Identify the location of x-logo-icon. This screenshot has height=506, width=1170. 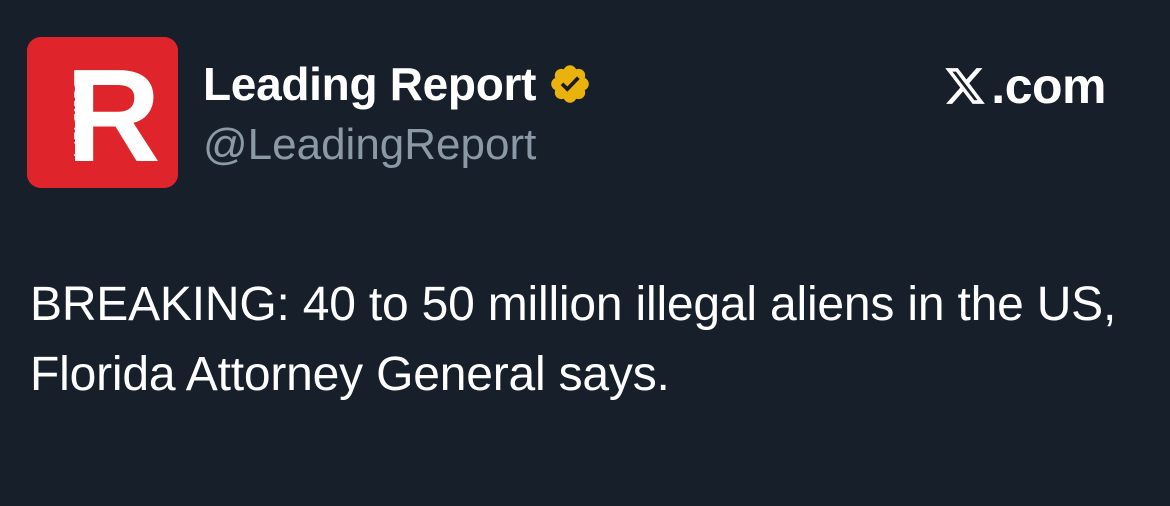
(965, 86).